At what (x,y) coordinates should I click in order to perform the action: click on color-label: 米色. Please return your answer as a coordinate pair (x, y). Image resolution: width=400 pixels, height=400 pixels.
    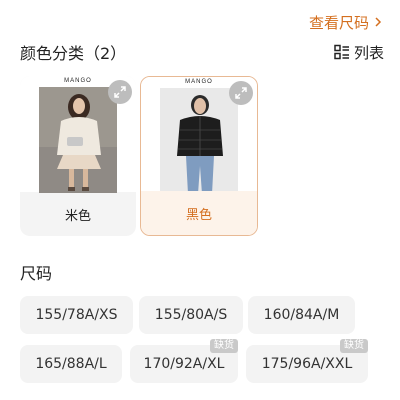
    Looking at the image, I should click on (77, 216).